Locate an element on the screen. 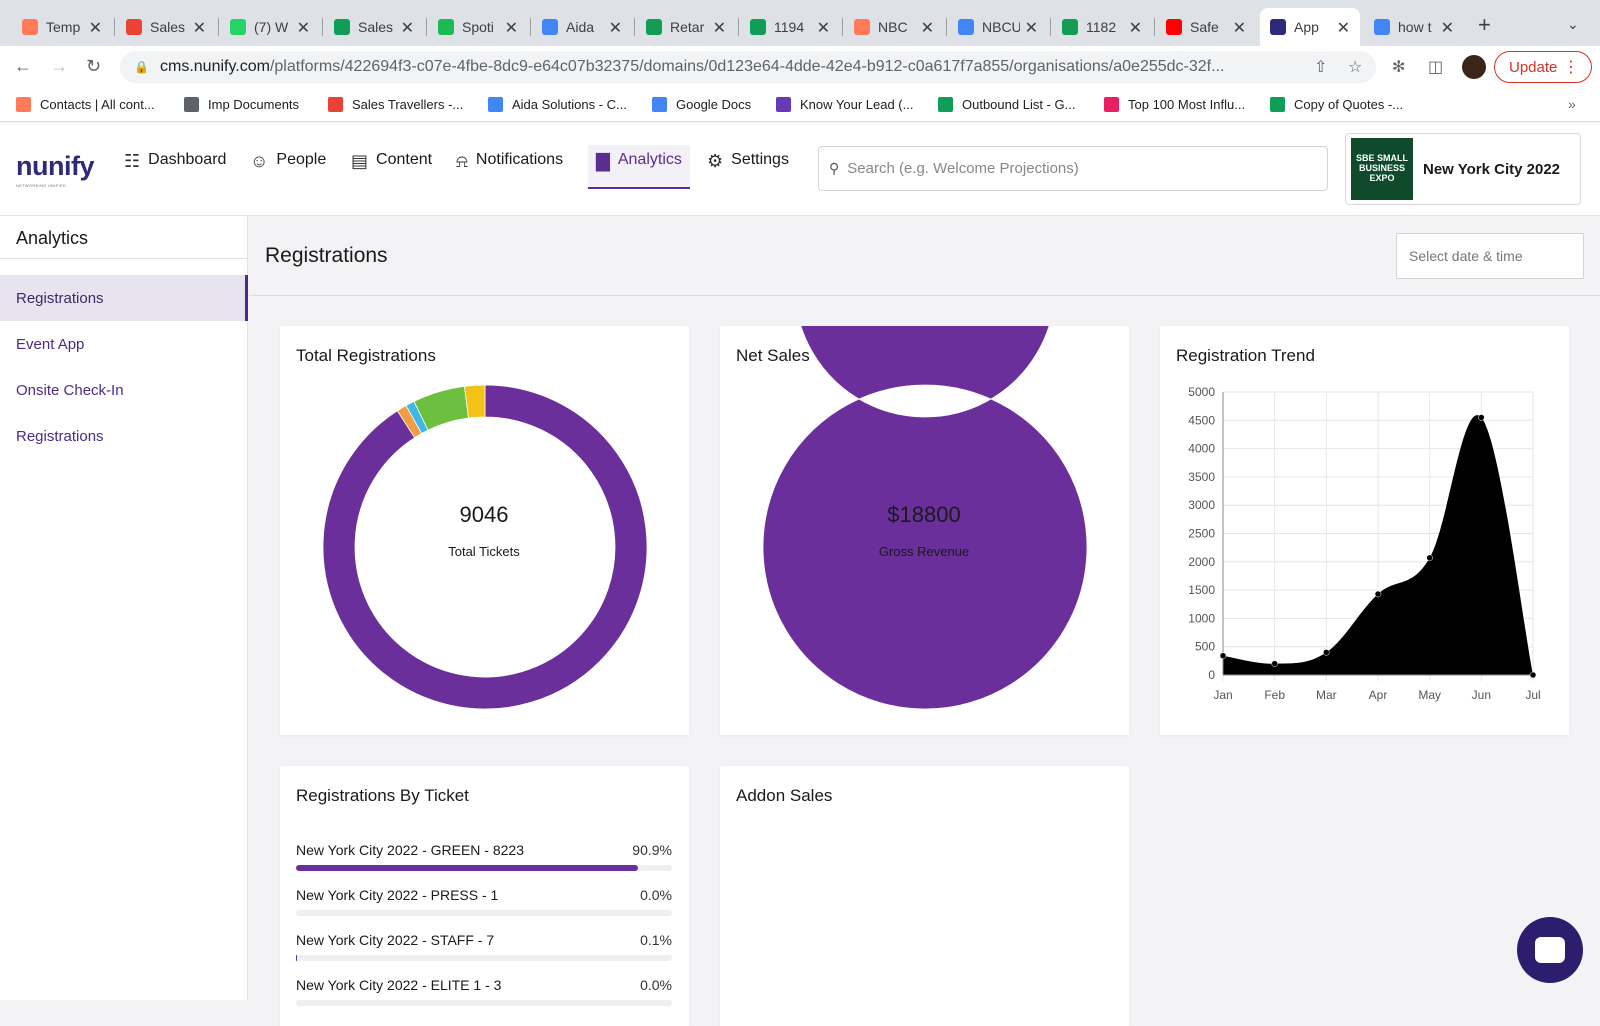  browser-tab: Aida✕ is located at coordinates (582, 27).